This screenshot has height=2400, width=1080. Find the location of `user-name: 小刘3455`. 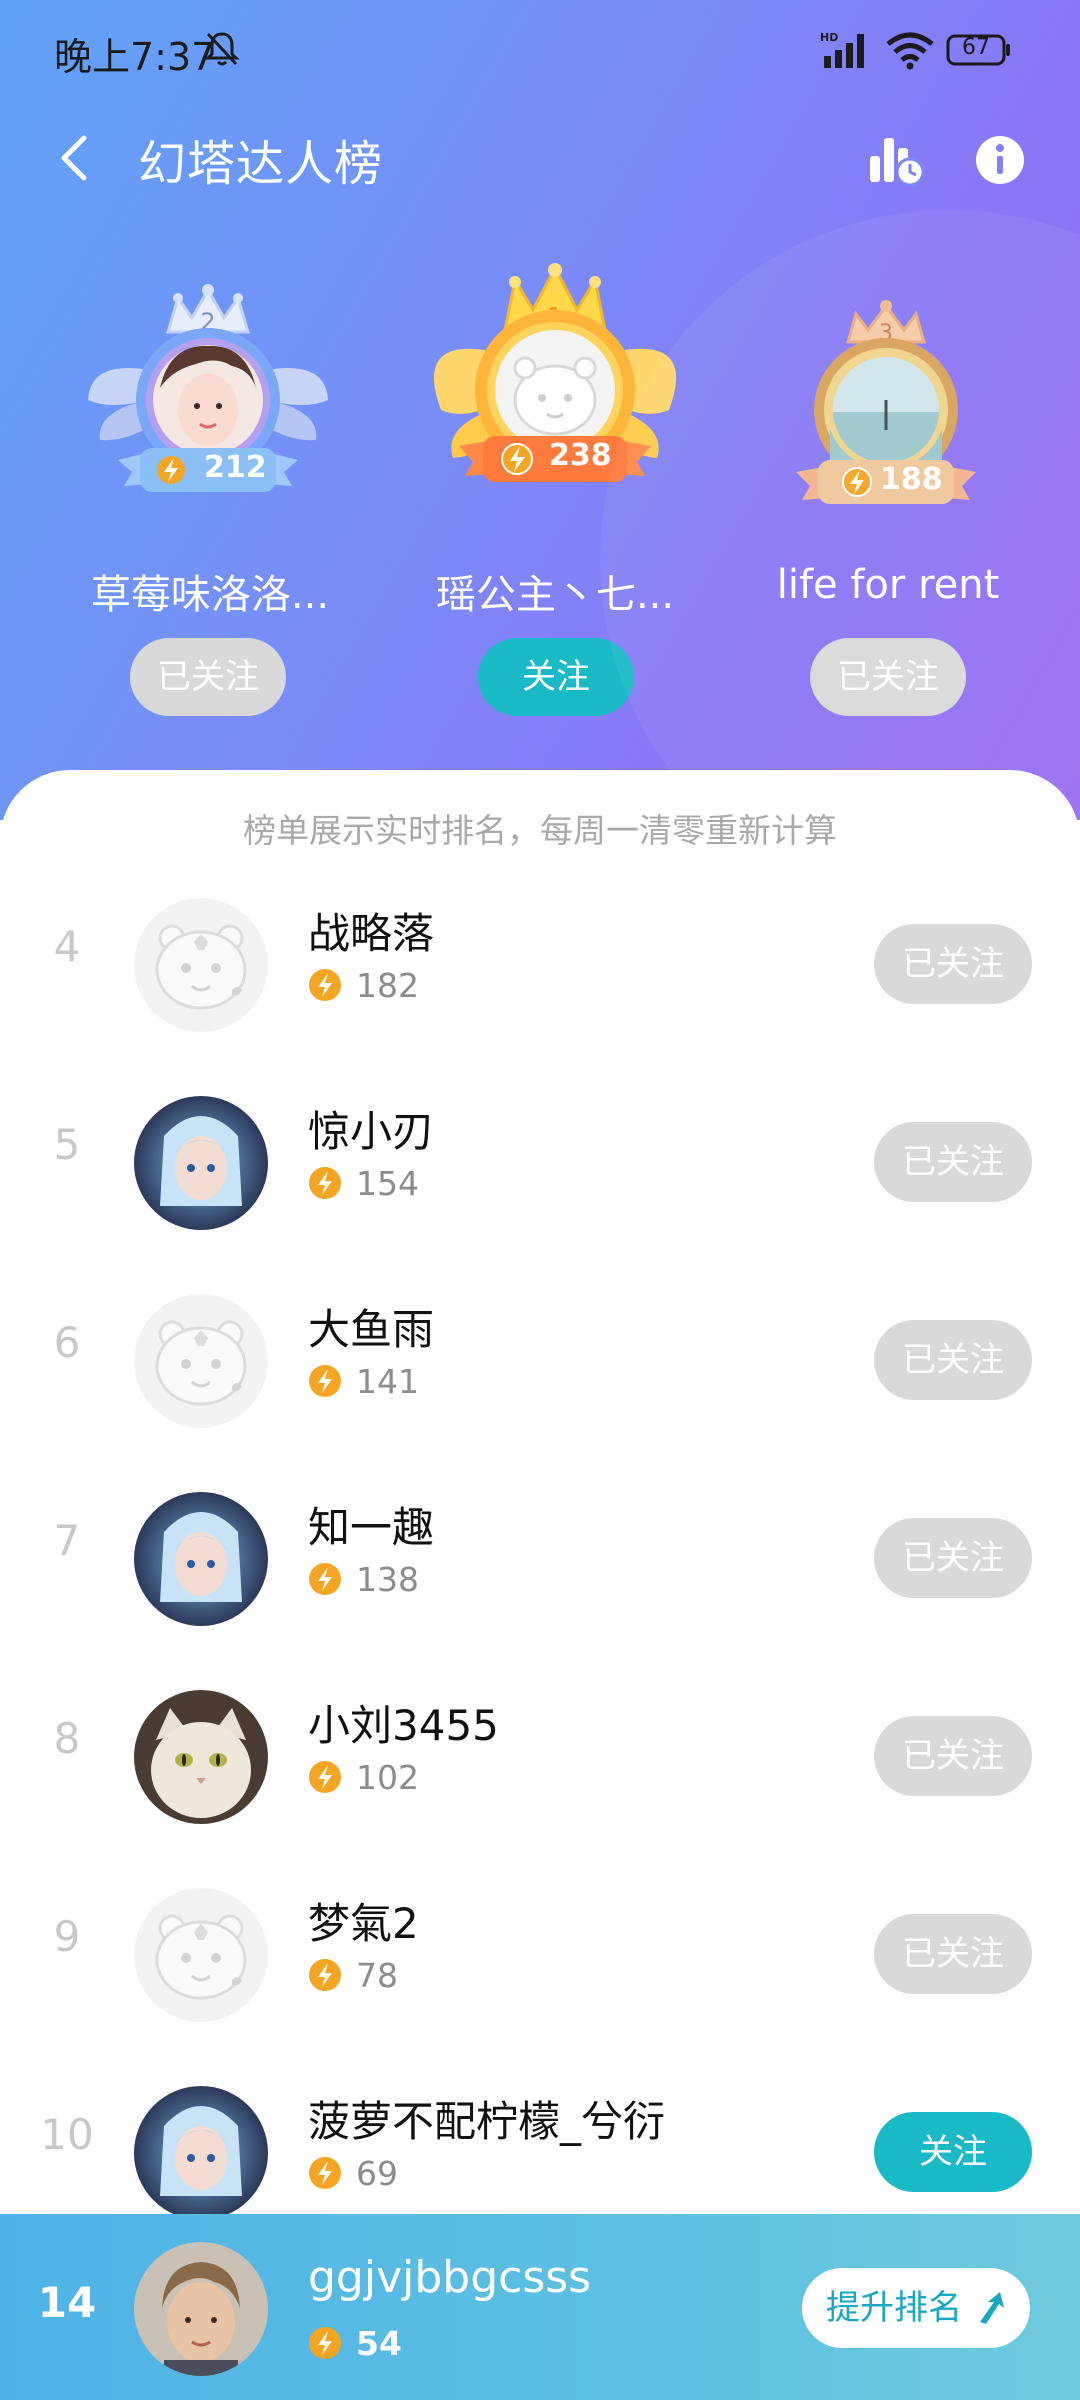

user-name: 小刘3455 is located at coordinates (403, 1725).